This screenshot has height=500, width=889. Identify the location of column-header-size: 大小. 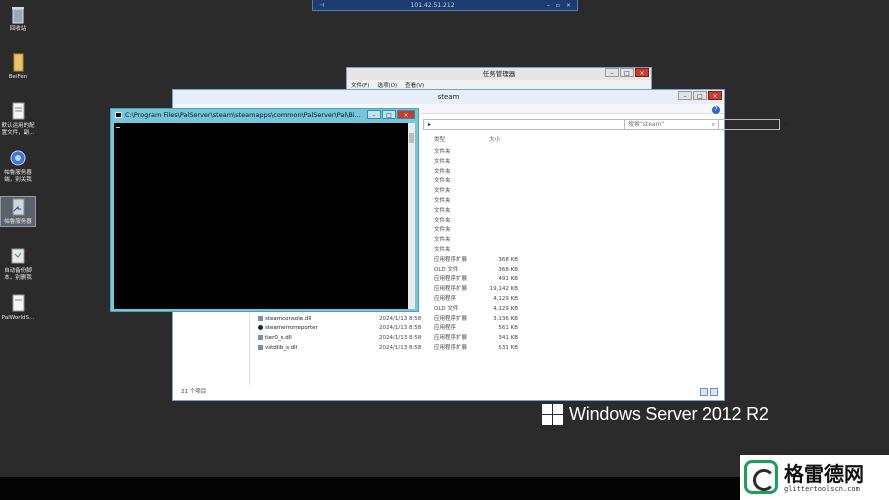
(494, 139).